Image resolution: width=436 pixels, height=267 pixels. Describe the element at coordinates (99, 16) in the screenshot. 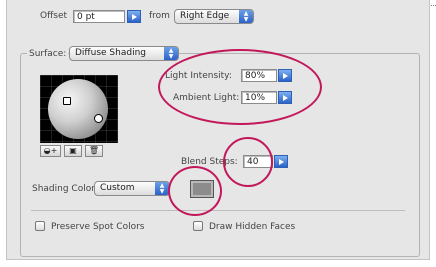

I see `offset-input: 0 pt` at that location.